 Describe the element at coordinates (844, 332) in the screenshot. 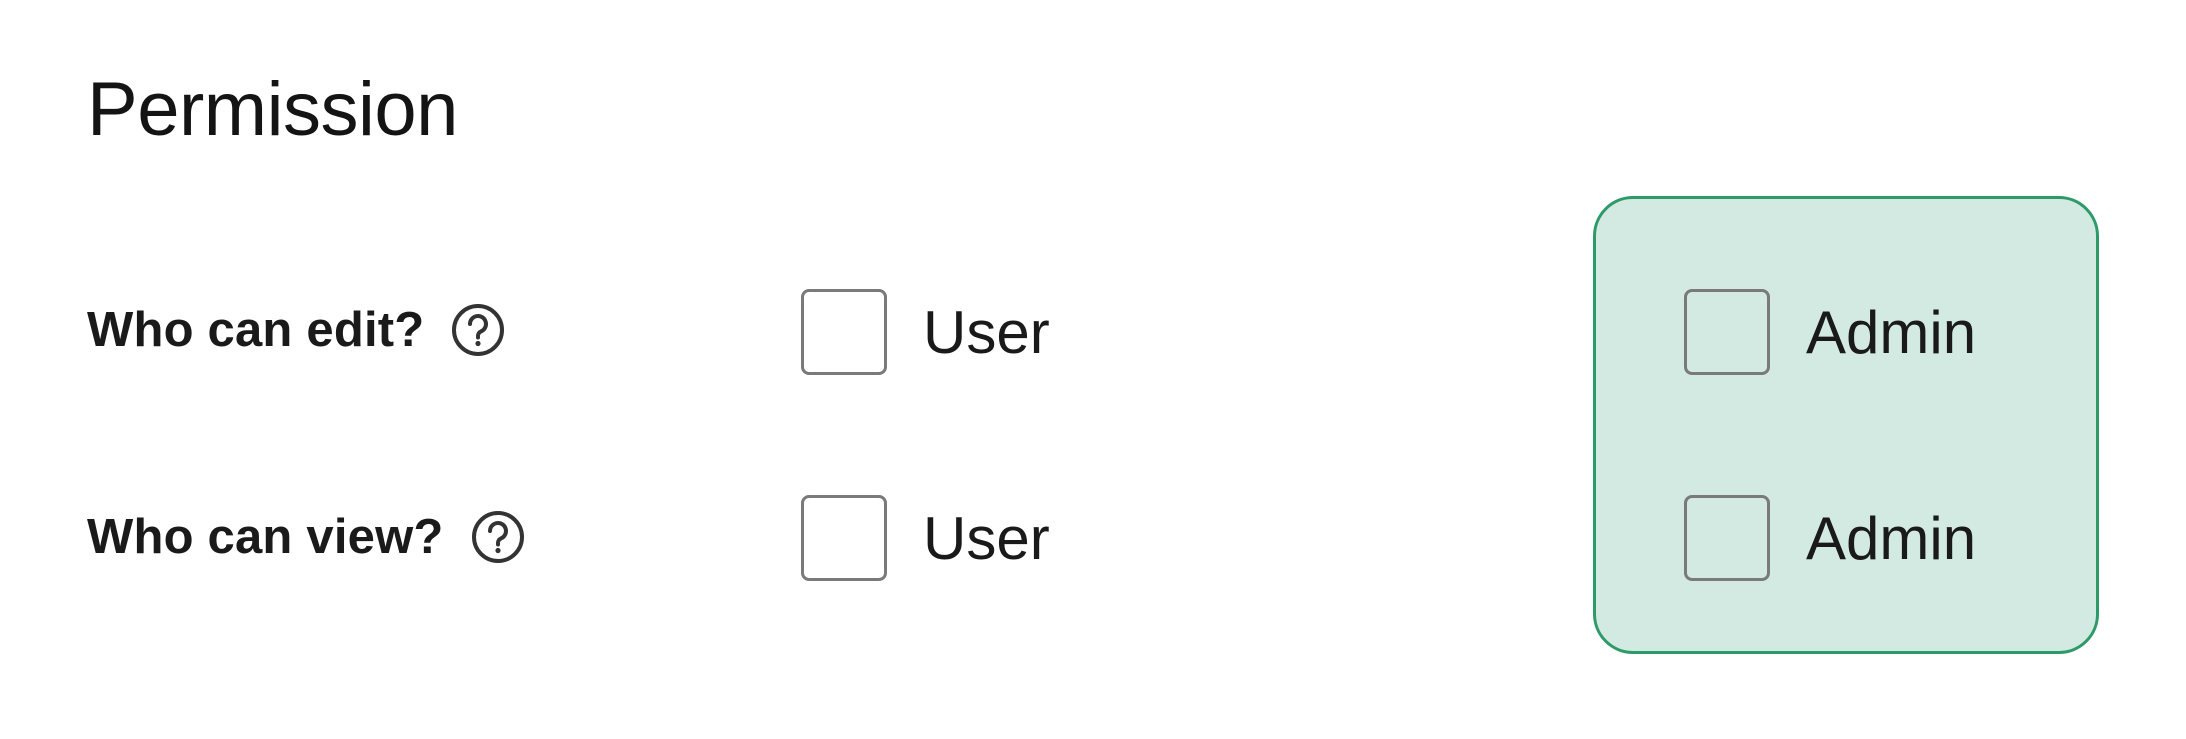

I see `edit-user-checkbox` at that location.